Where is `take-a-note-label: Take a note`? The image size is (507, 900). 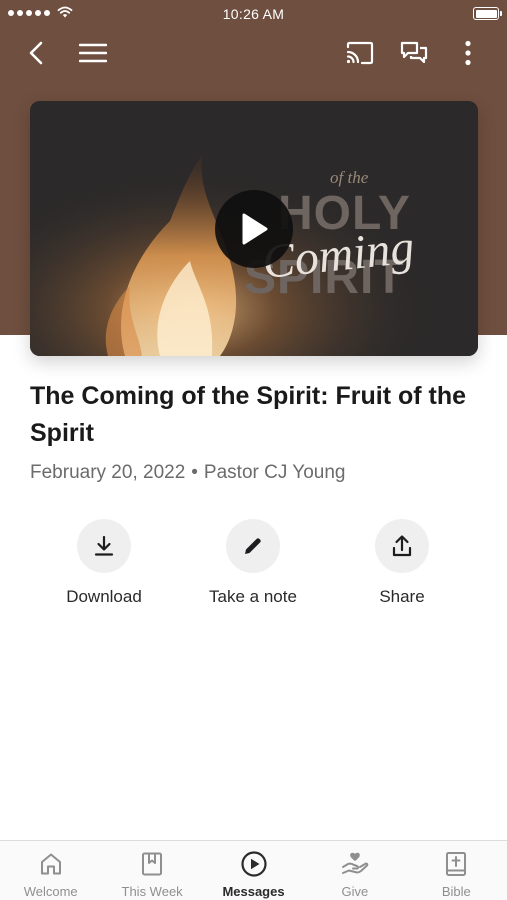
take-a-note-label: Take a note is located at coordinates (253, 596).